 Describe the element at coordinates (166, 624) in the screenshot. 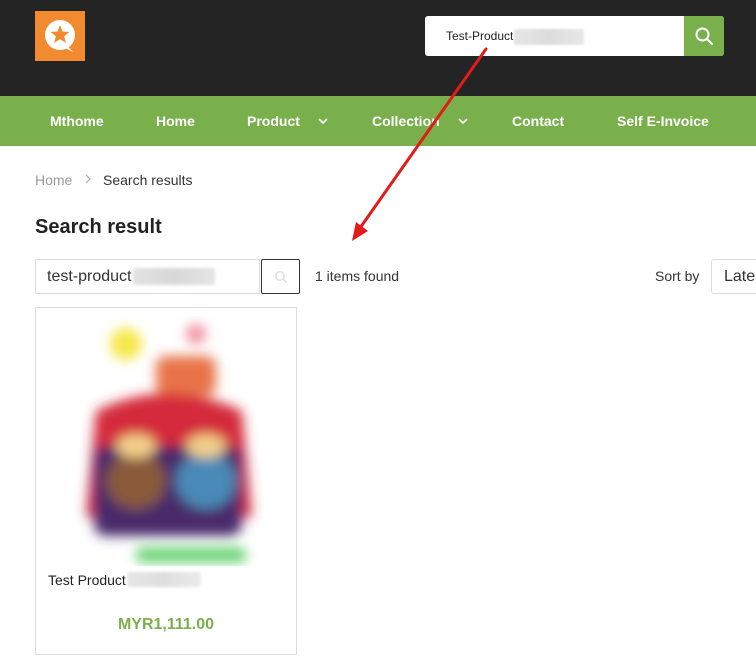

I see `product-price: MYR1,111.00` at that location.